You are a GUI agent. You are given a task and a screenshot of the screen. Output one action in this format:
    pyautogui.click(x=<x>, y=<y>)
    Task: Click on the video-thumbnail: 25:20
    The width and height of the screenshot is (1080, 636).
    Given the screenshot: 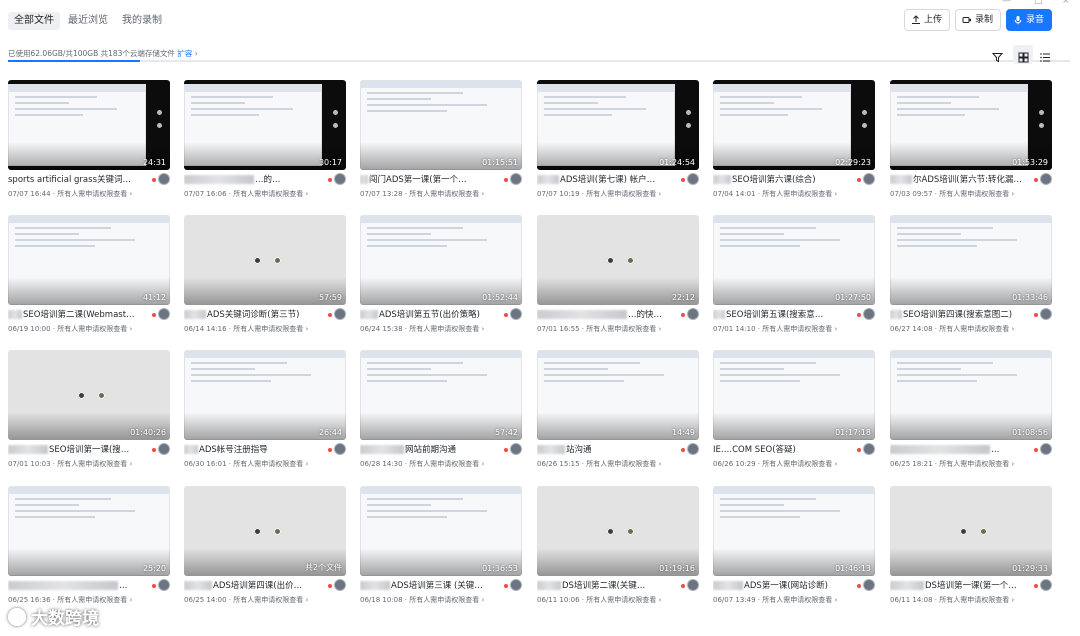 What is the action you would take?
    pyautogui.click(x=89, y=531)
    